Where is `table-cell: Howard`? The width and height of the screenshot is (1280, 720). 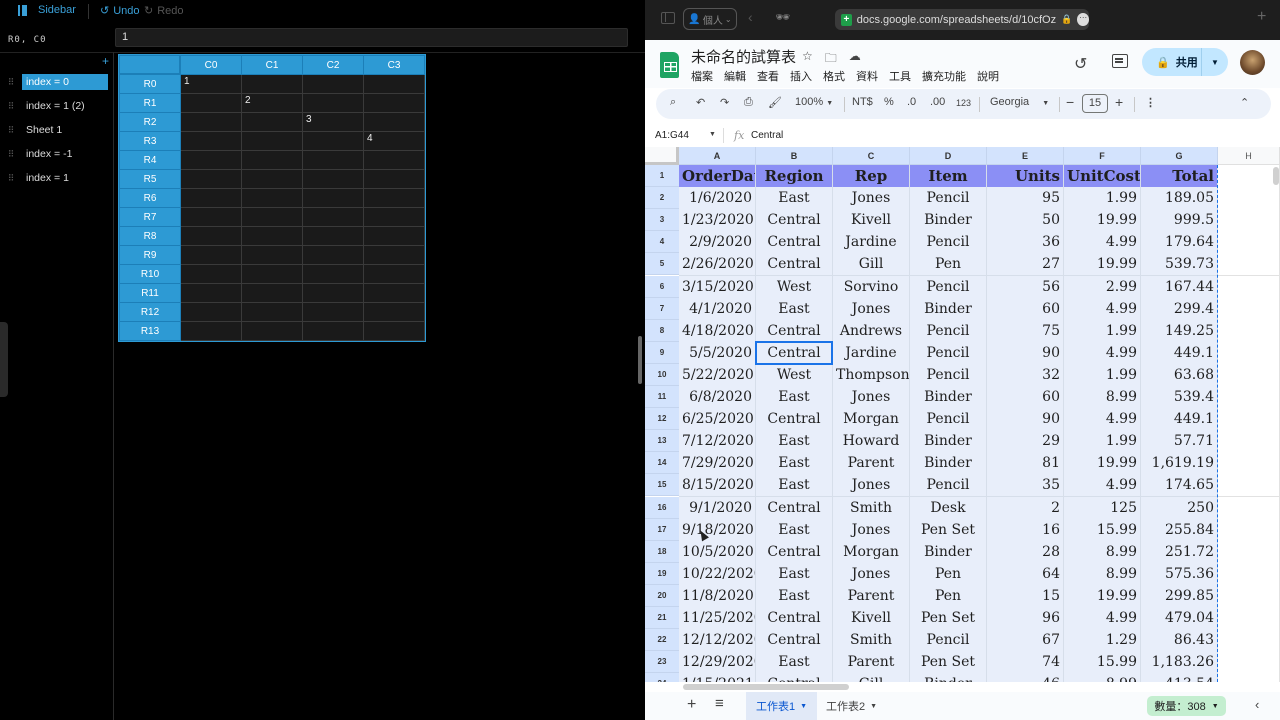 table-cell: Howard is located at coordinates (871, 442).